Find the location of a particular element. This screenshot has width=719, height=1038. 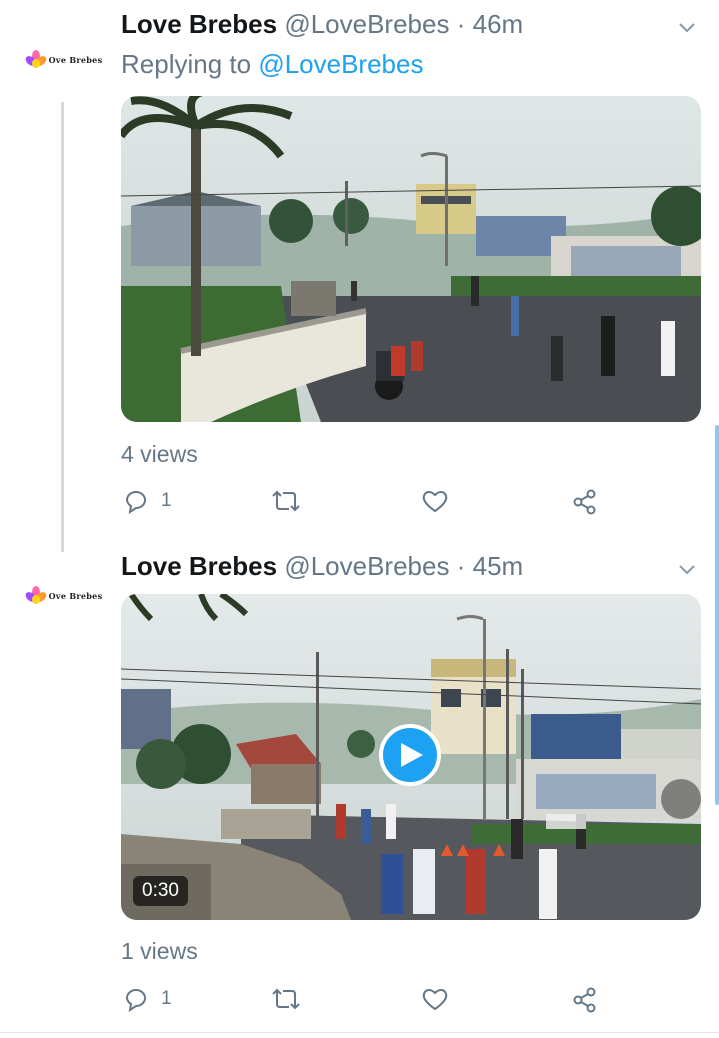

replying-to: Replying to @LoveBrebes is located at coordinates (272, 64).